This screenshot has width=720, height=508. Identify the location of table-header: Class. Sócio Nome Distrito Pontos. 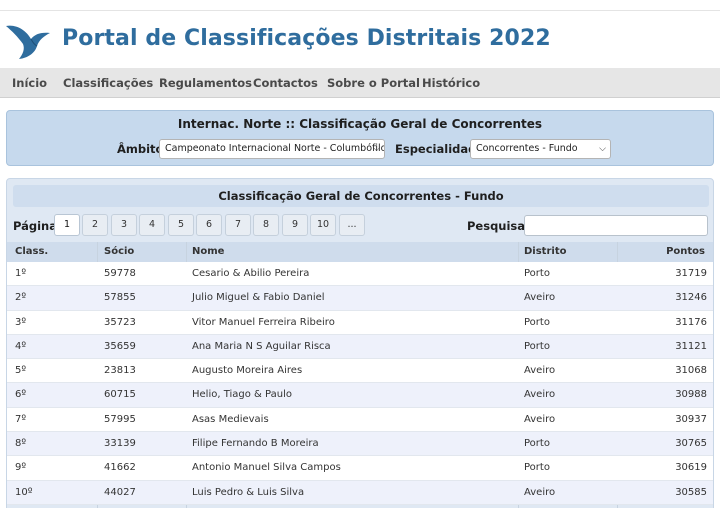
(360, 252).